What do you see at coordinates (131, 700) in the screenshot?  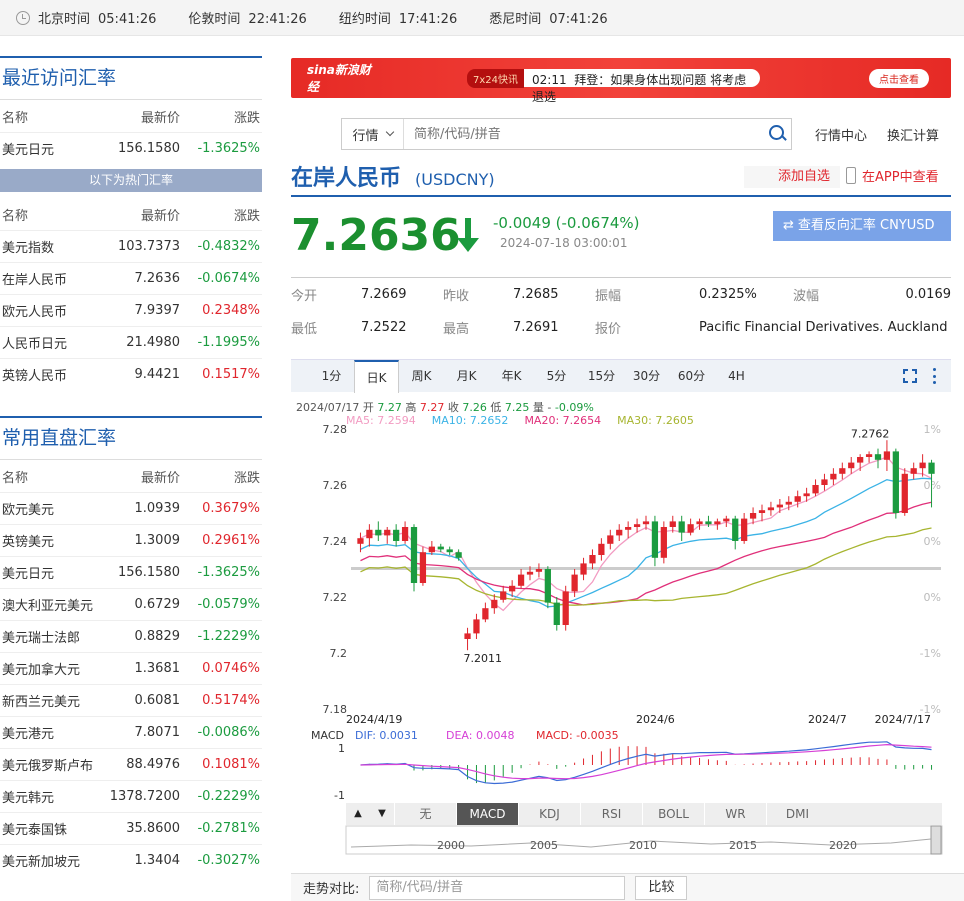 I see `rate-row: 新西兰元美元 0.6081 0.5174%` at bounding box center [131, 700].